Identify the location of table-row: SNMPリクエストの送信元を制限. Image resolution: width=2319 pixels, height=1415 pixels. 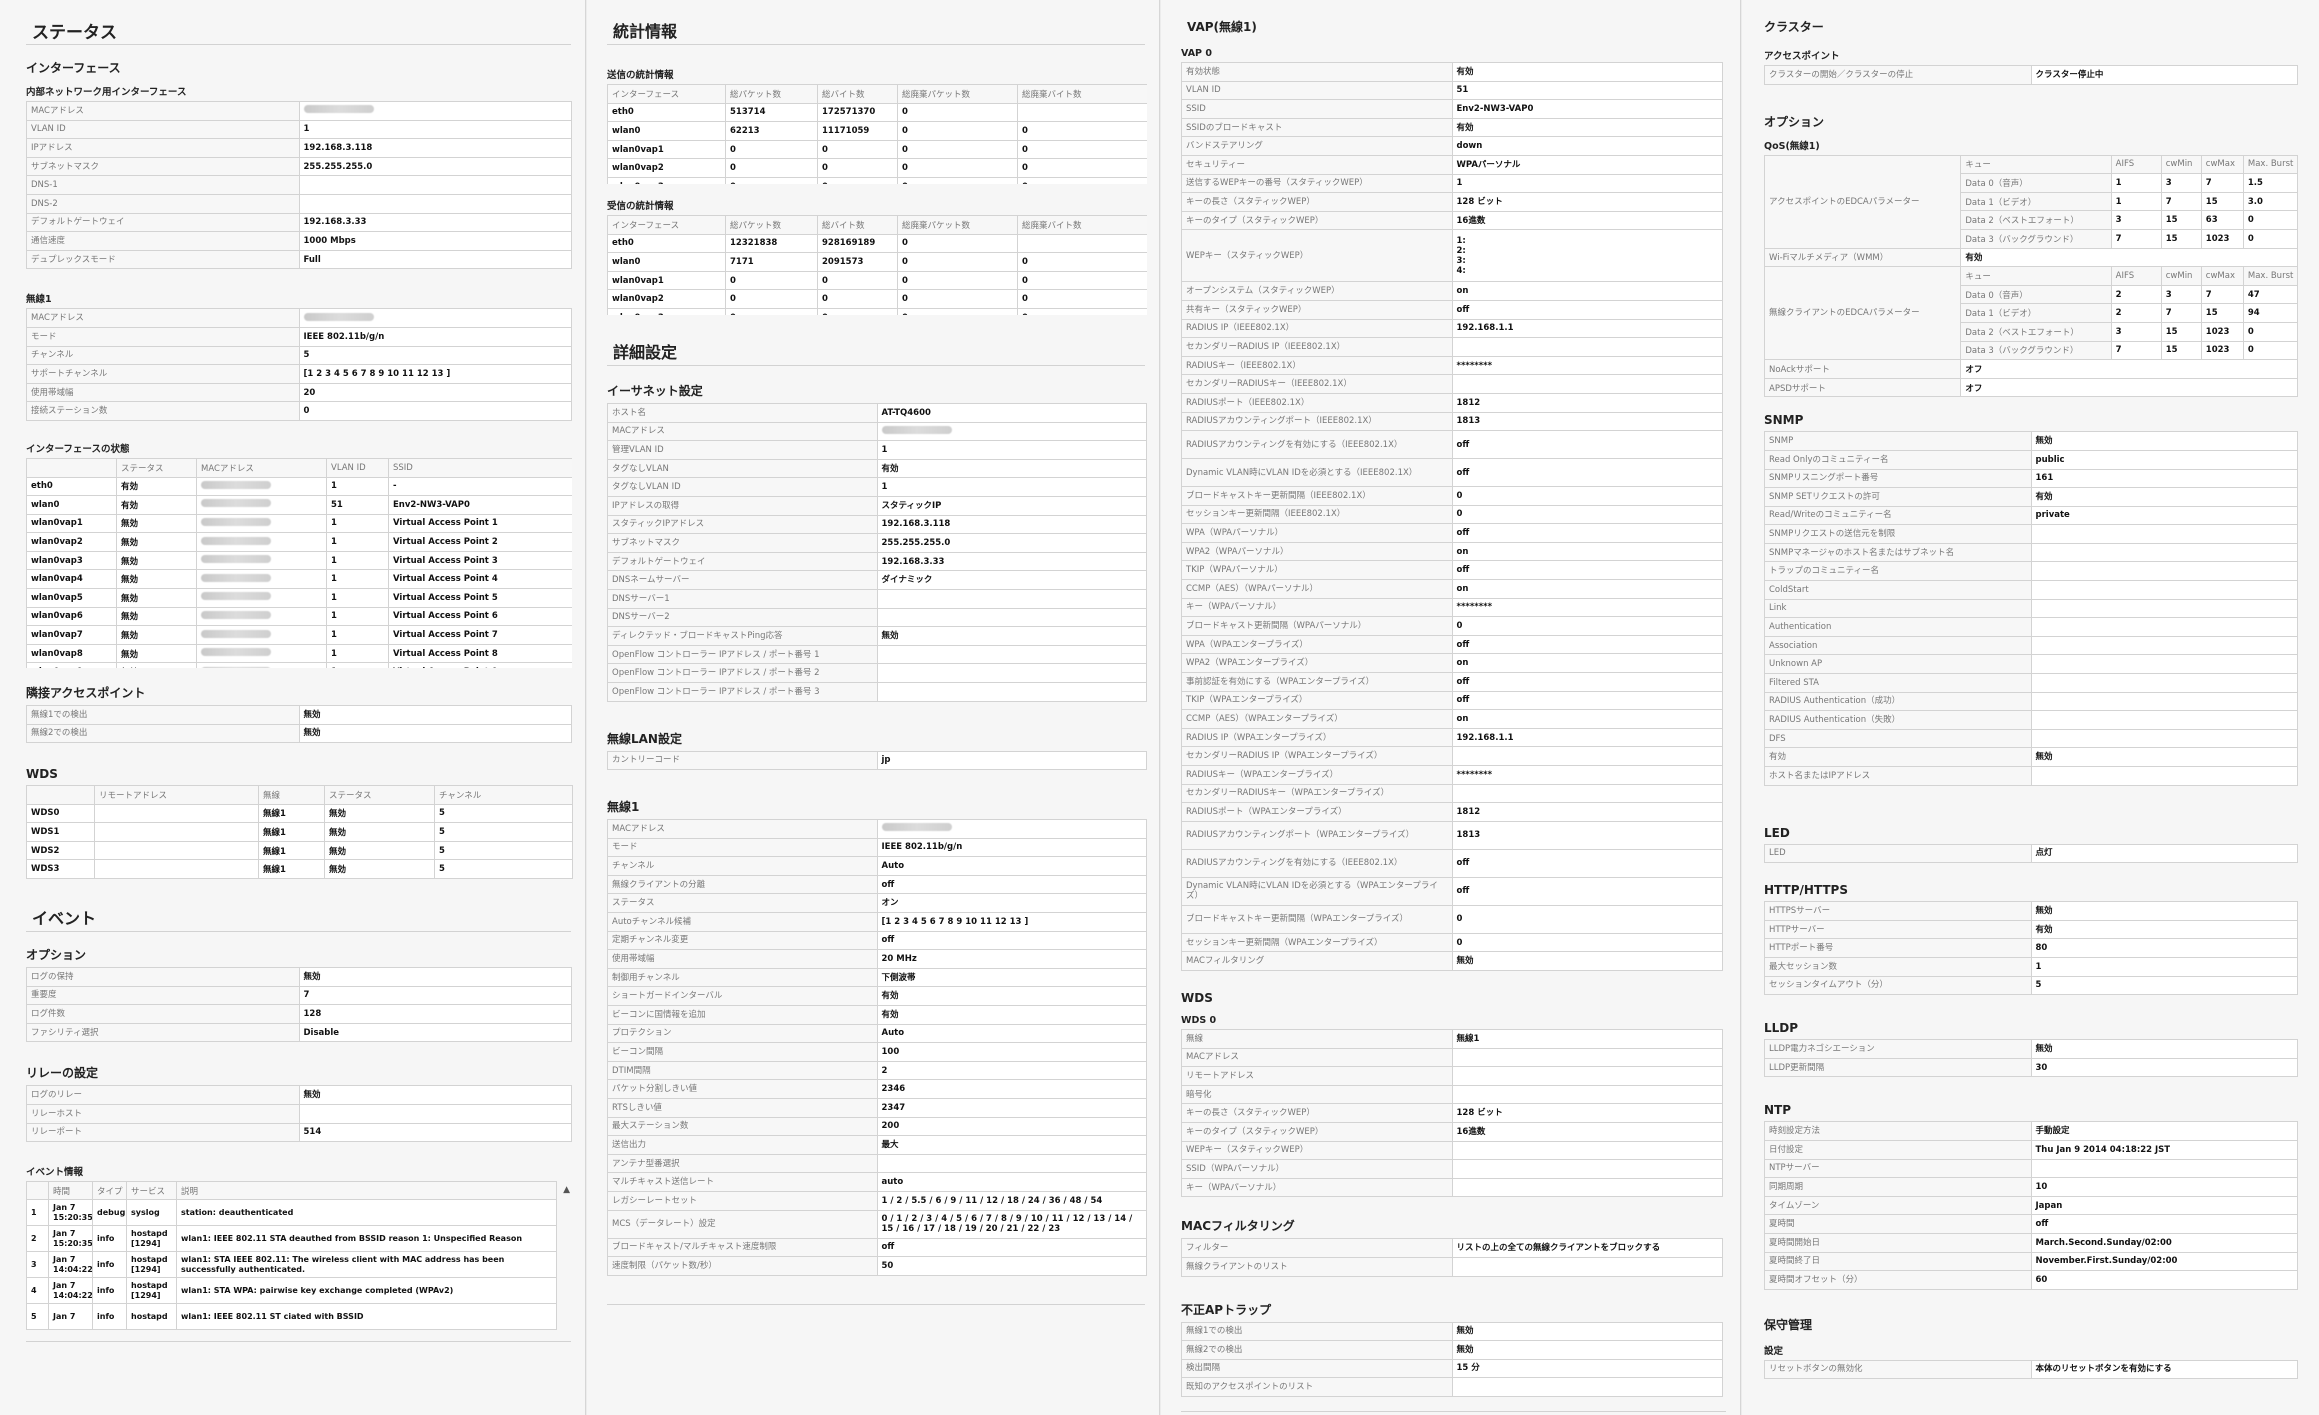
(2031, 534).